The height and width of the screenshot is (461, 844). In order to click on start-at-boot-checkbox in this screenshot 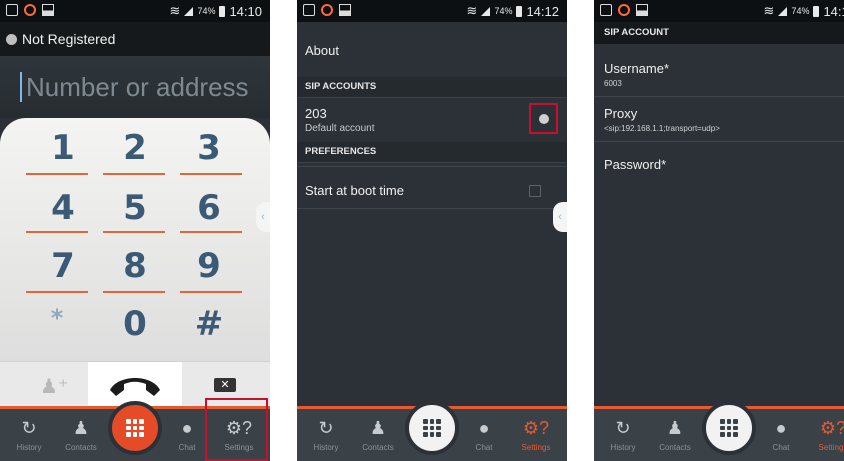, I will do `click(535, 191)`.